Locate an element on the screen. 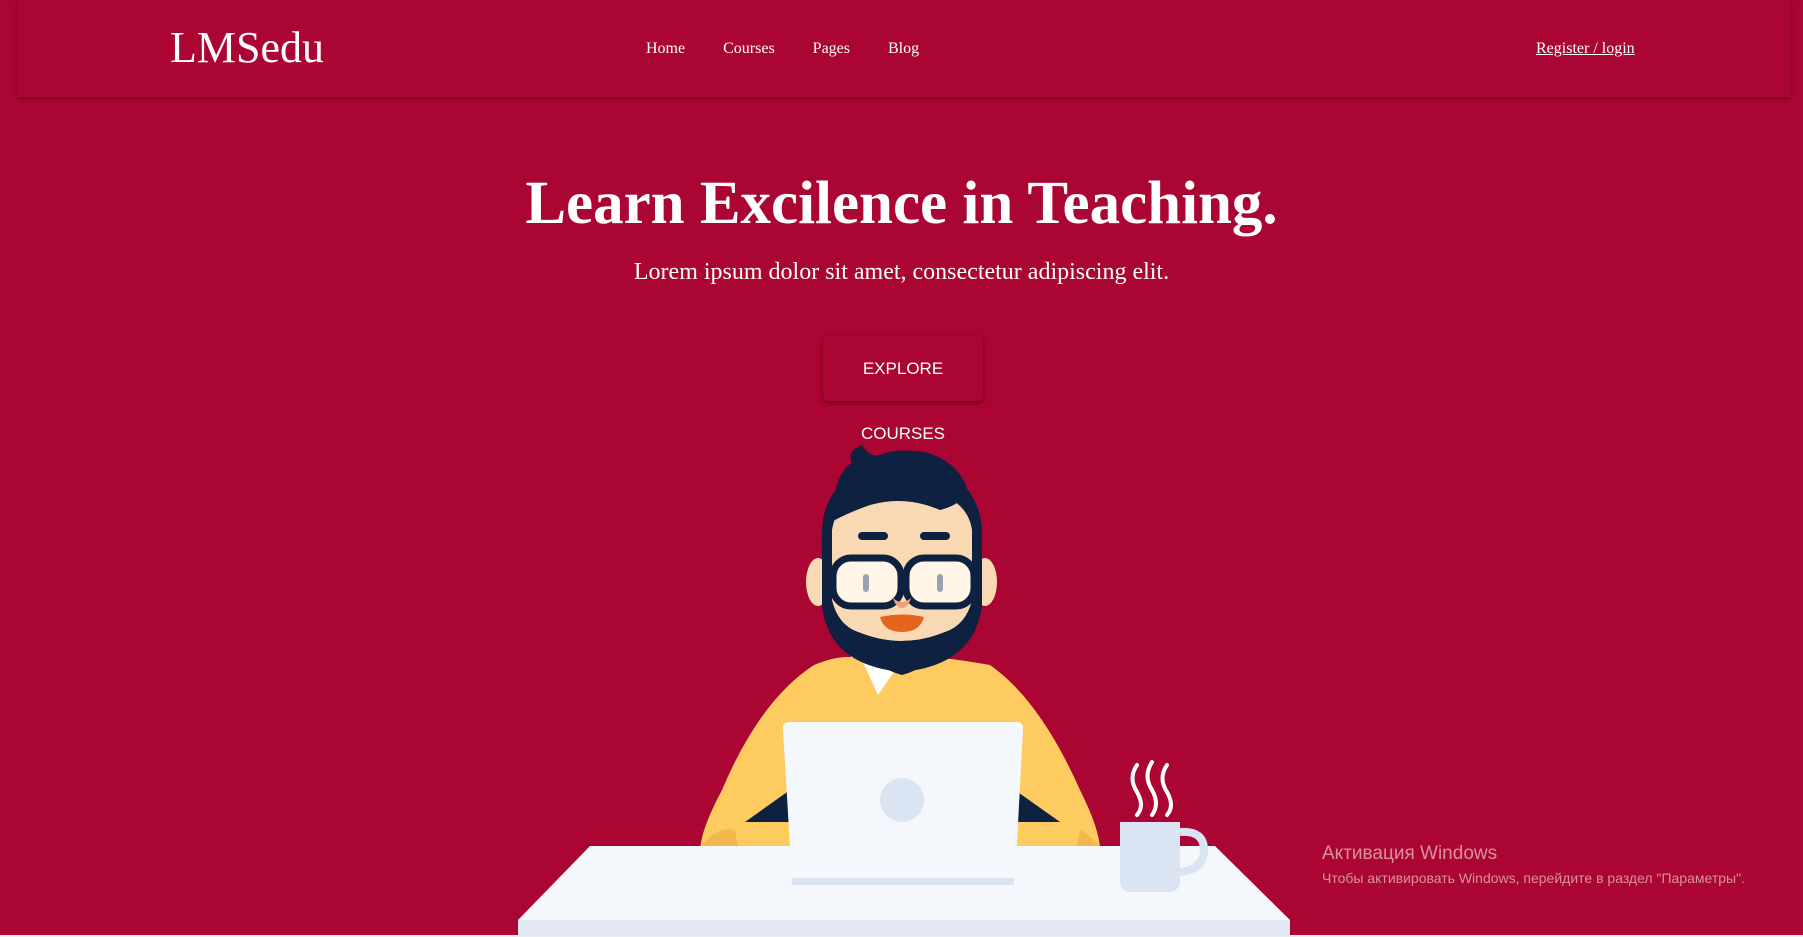 The width and height of the screenshot is (1803, 937). explore-courses-button: EXPLORE COURSES is located at coordinates (903, 389).